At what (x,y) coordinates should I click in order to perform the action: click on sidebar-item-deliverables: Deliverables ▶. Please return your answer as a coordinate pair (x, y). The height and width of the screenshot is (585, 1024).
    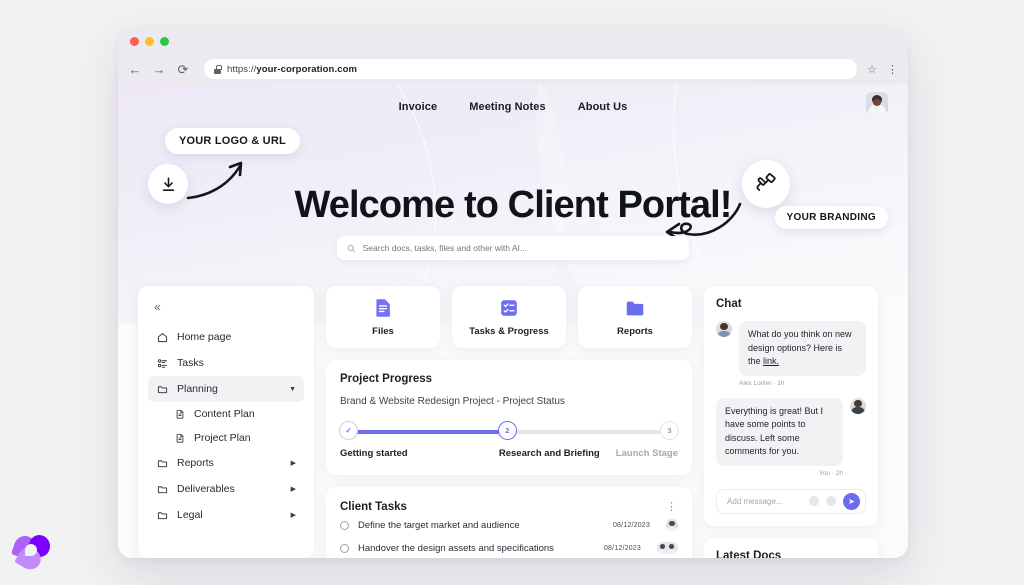
    Looking at the image, I should click on (226, 489).